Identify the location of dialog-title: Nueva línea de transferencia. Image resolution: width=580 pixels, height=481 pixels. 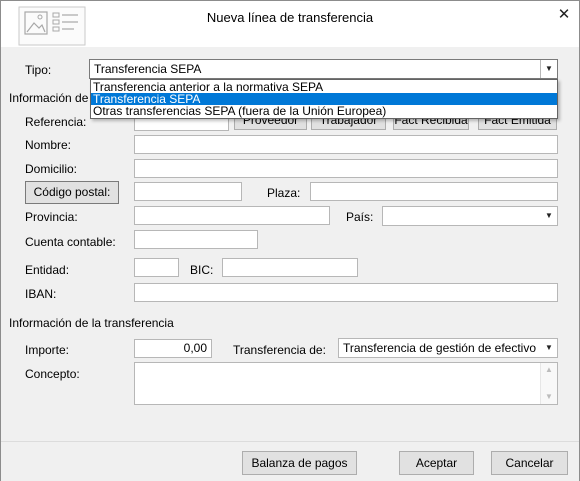
(290, 17).